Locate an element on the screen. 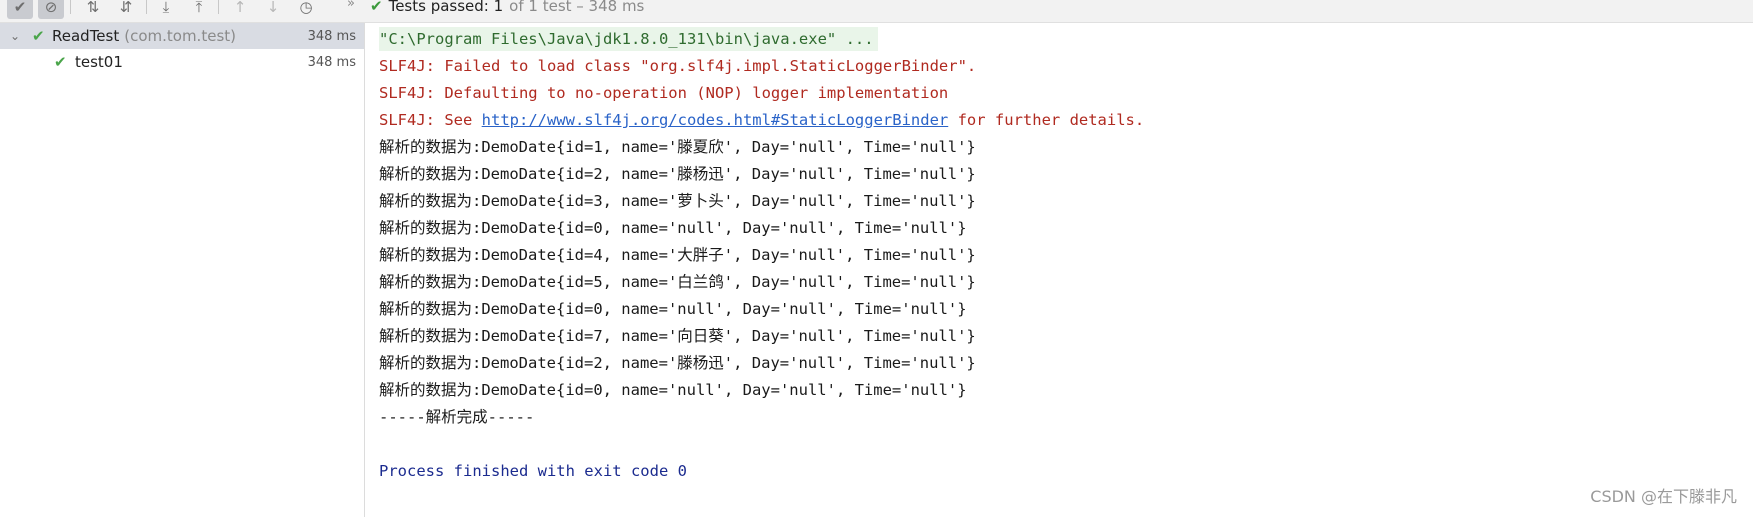 The width and height of the screenshot is (1753, 517). status-sub-text: of 1 test – 348 ms is located at coordinates (577, 7).